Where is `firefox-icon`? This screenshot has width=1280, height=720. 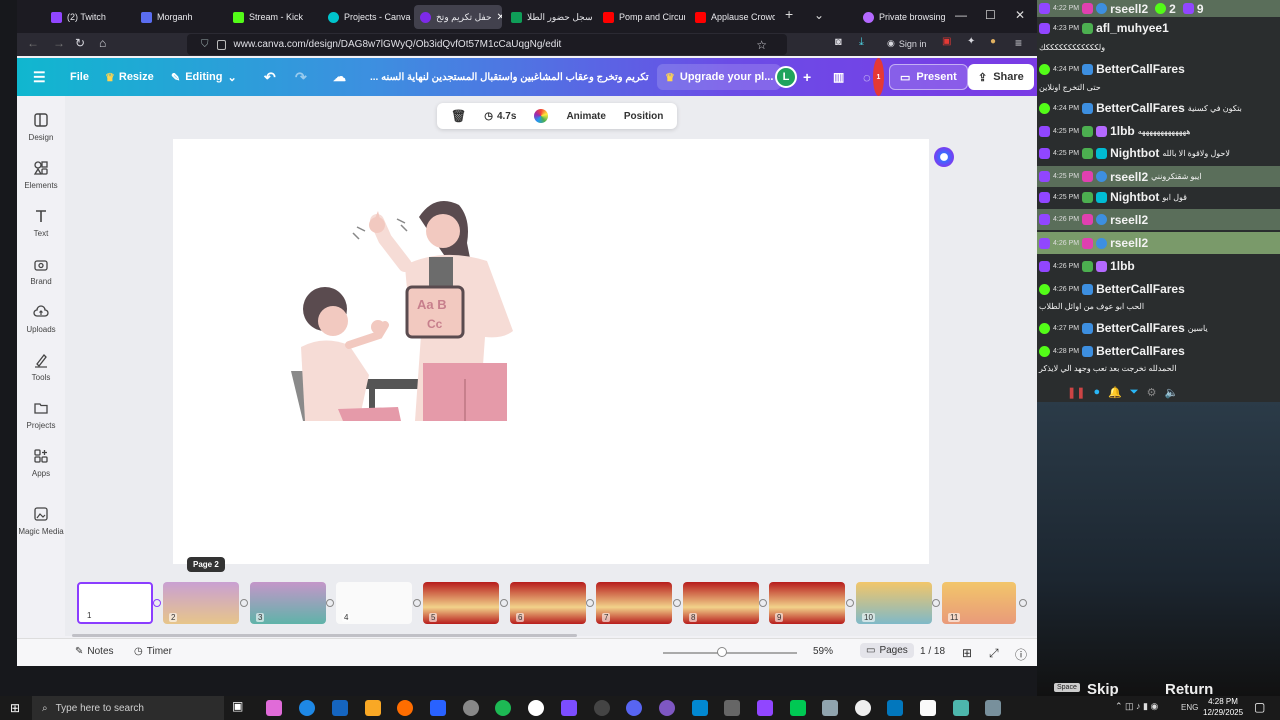 firefox-icon is located at coordinates (405, 708).